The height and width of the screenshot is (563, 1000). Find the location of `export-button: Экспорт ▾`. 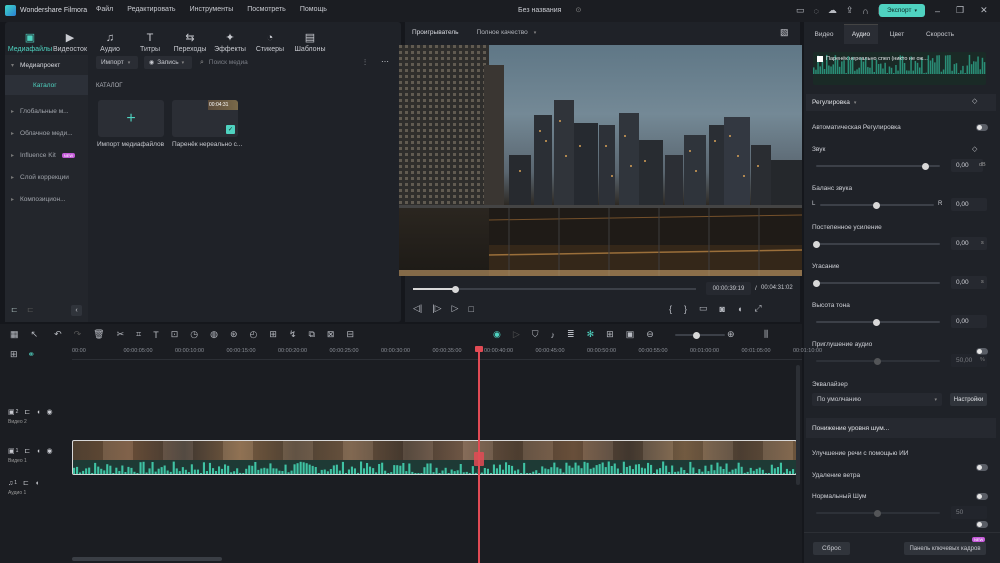

export-button: Экспорт ▾ is located at coordinates (902, 10).